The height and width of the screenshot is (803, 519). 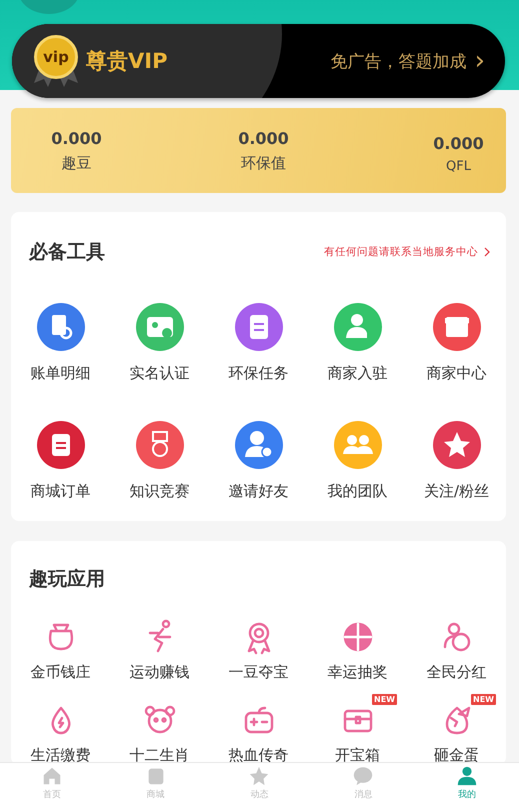 What do you see at coordinates (357, 754) in the screenshot?
I see `item-label: 开宝箱` at bounding box center [357, 754].